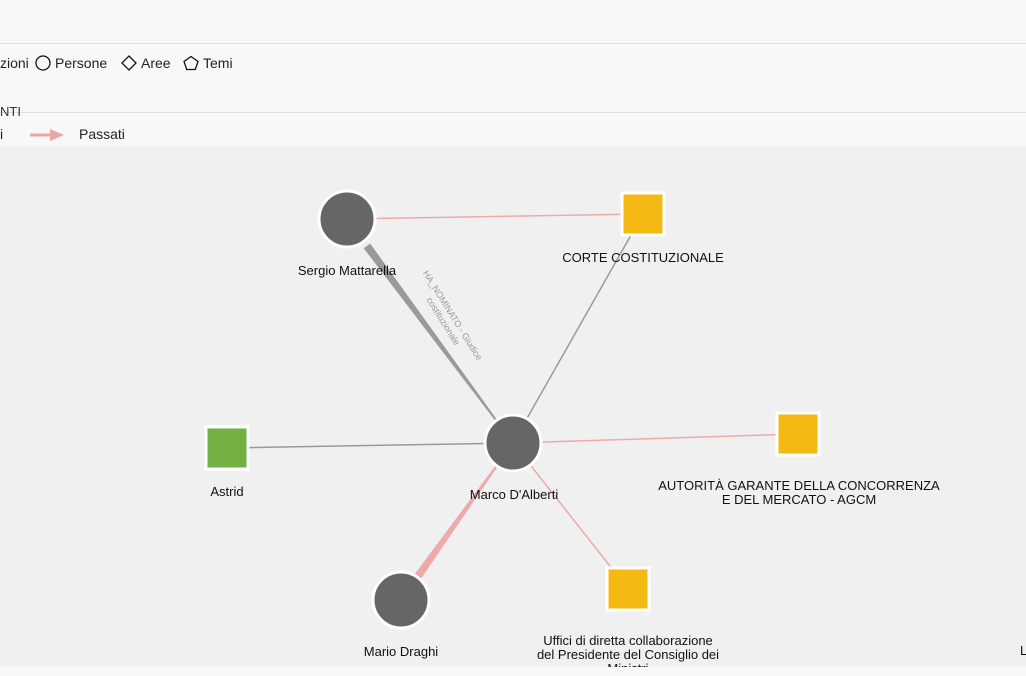  What do you see at coordinates (514, 494) in the screenshot?
I see `node-label-marco: Marco D'Alberti` at bounding box center [514, 494].